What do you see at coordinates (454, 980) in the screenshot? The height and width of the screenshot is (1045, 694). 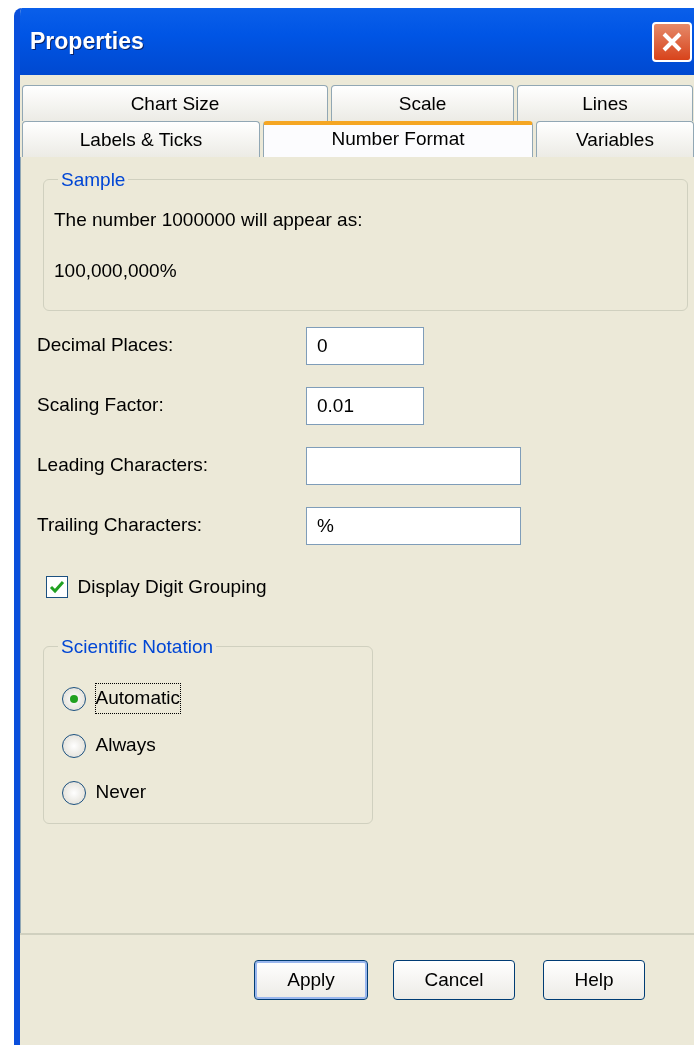 I see `dialog-button: Cancel` at bounding box center [454, 980].